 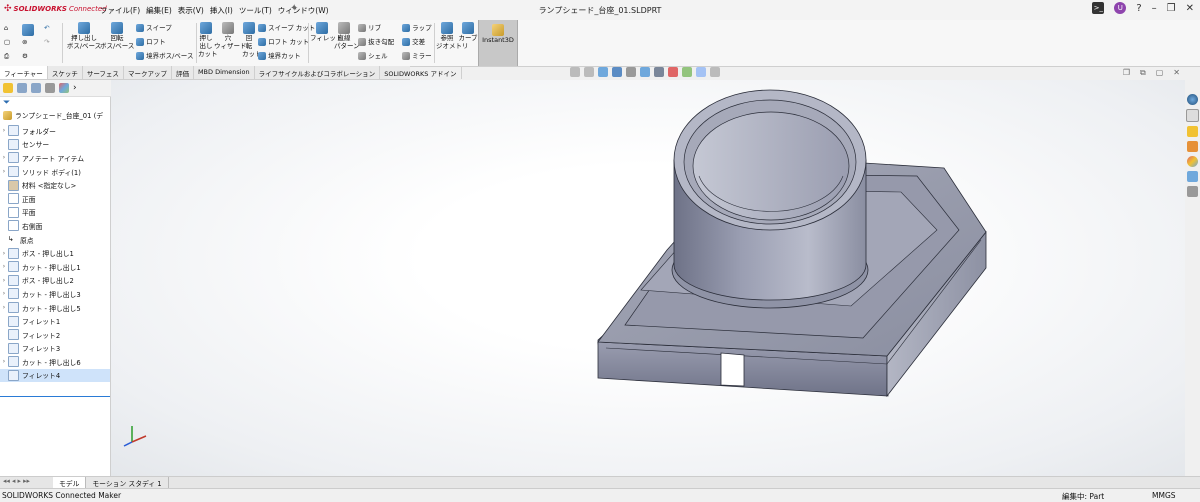 I want to click on doc-restore-icon: ❐, so click(x=1126, y=73).